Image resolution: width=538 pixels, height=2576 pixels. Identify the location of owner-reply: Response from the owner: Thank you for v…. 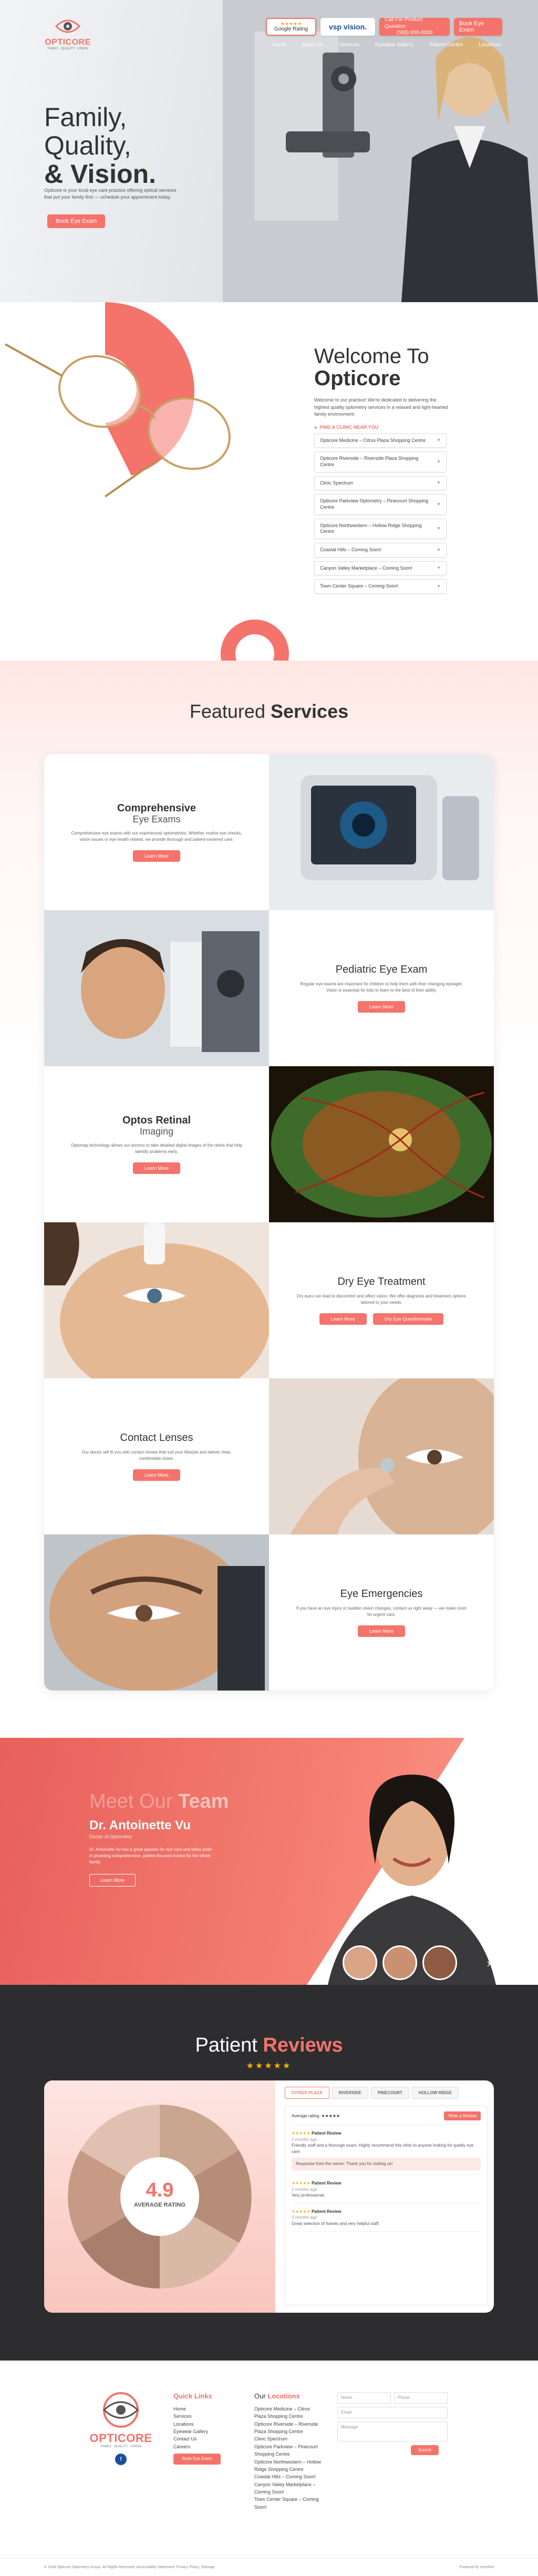
(386, 2164).